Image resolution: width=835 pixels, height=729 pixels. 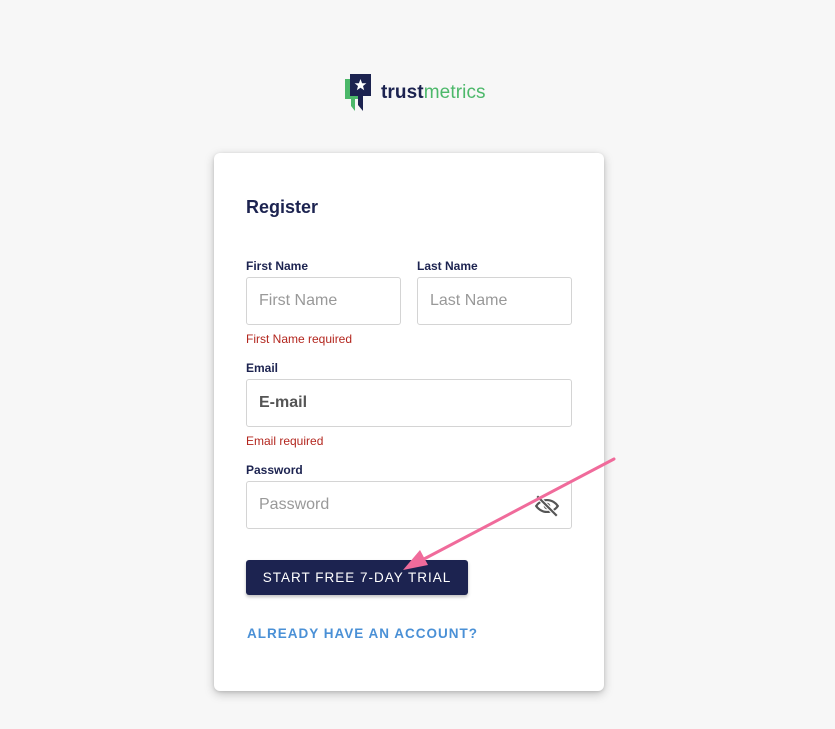 I want to click on brand-logo: trustmetrics, so click(x=414, y=93).